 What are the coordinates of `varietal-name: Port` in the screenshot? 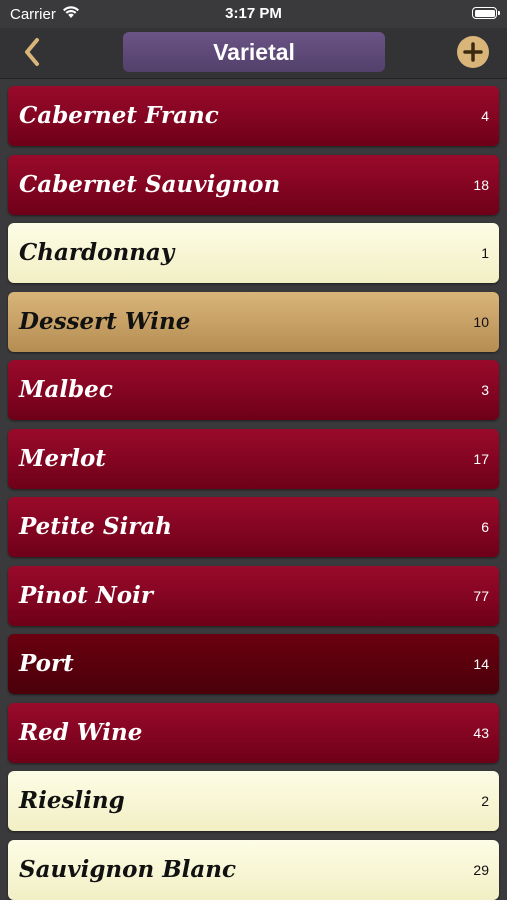 It's located at (46, 663).